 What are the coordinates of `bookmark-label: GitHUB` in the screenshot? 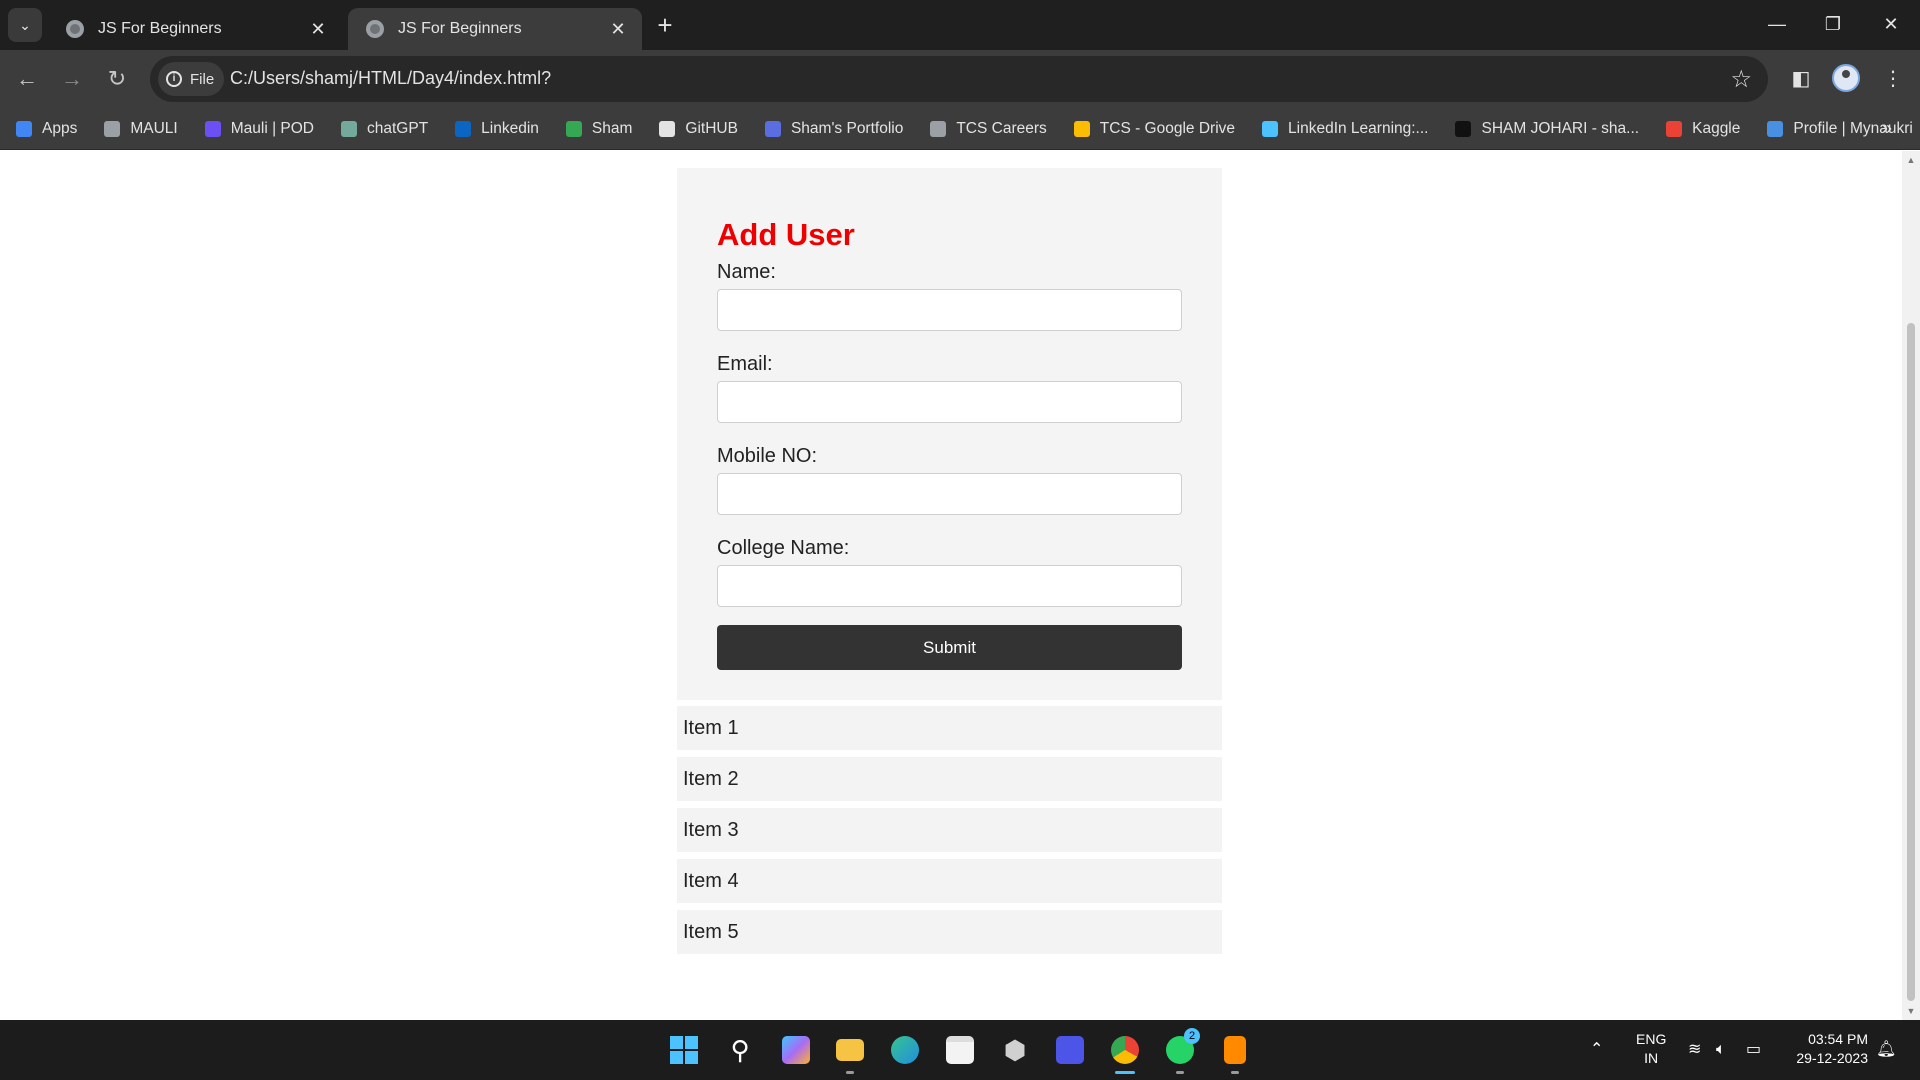 It's located at (711, 128).